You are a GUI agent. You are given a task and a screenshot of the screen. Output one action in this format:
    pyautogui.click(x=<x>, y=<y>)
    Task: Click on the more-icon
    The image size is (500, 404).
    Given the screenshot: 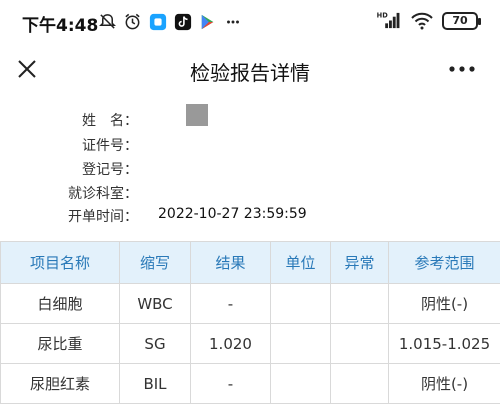 What is the action you would take?
    pyautogui.click(x=462, y=69)
    